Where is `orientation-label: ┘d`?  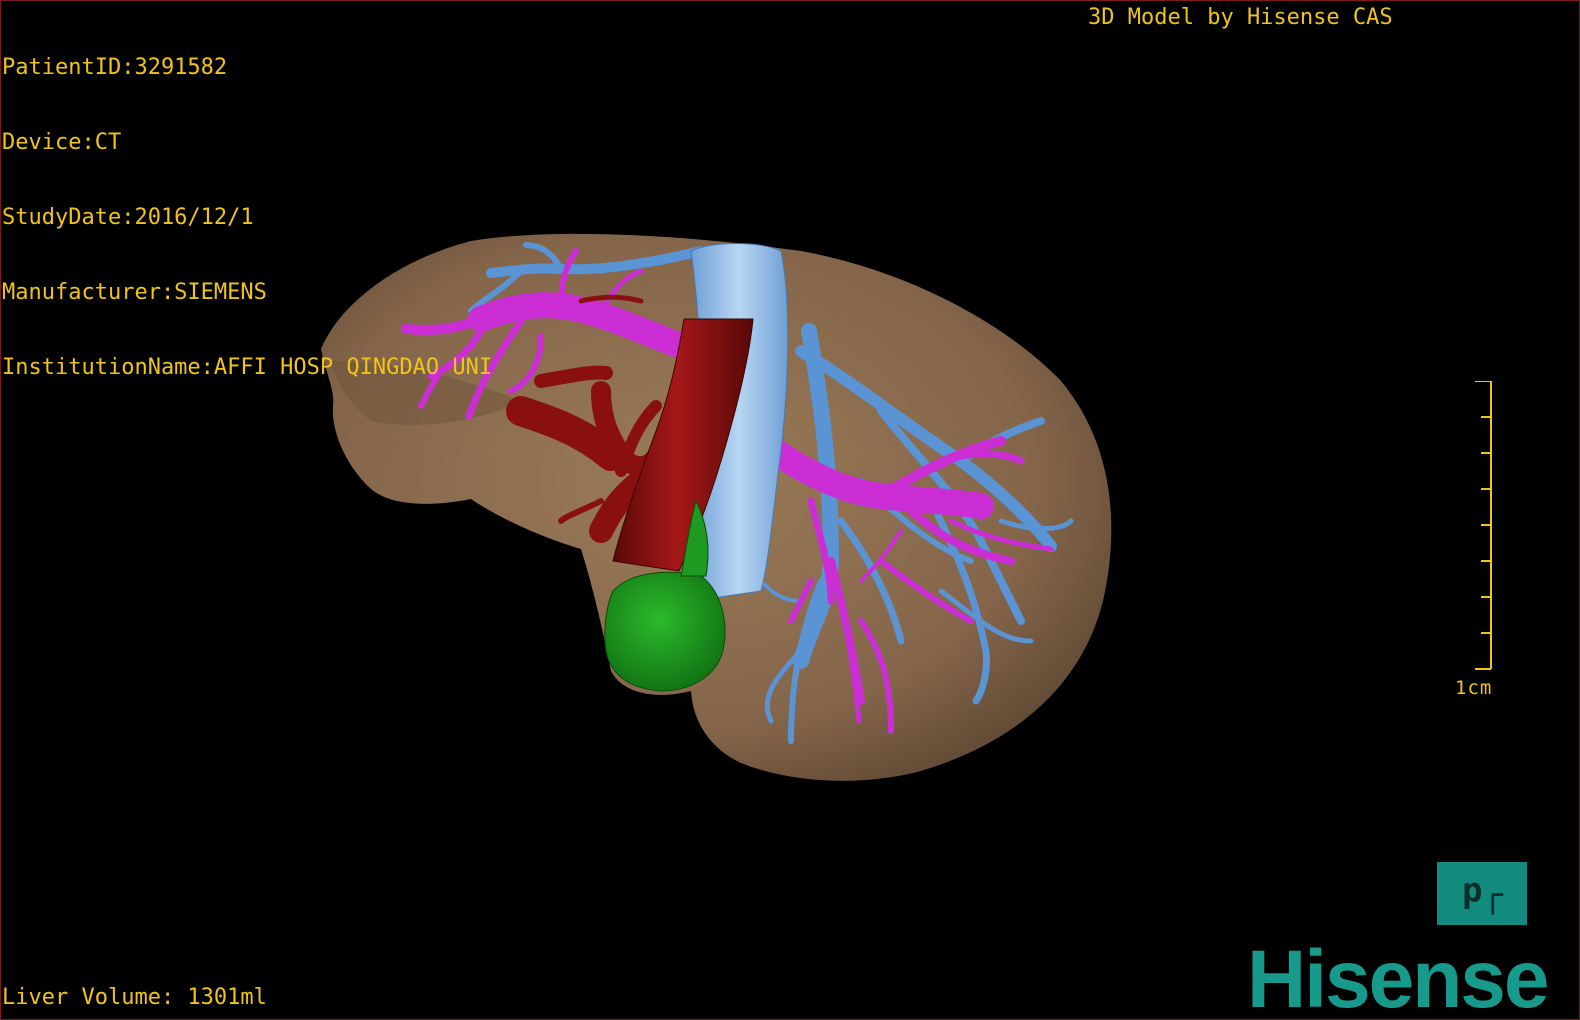
orientation-label: ┘d is located at coordinates (1482, 893).